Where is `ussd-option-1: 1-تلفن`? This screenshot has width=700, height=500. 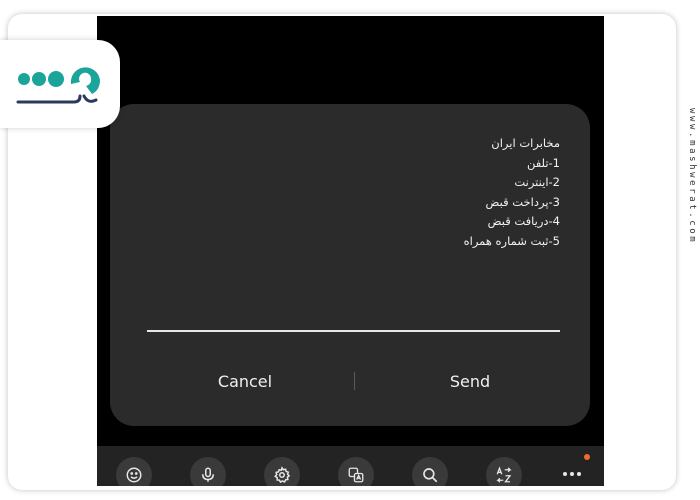 ussd-option-1: 1-تلفن is located at coordinates (543, 162).